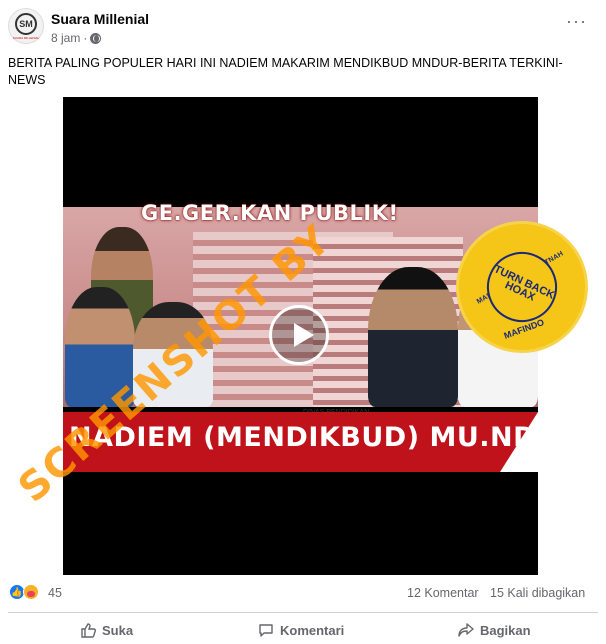 The width and height of the screenshot is (606, 644). I want to click on comment-button: Komentari, so click(301, 630).